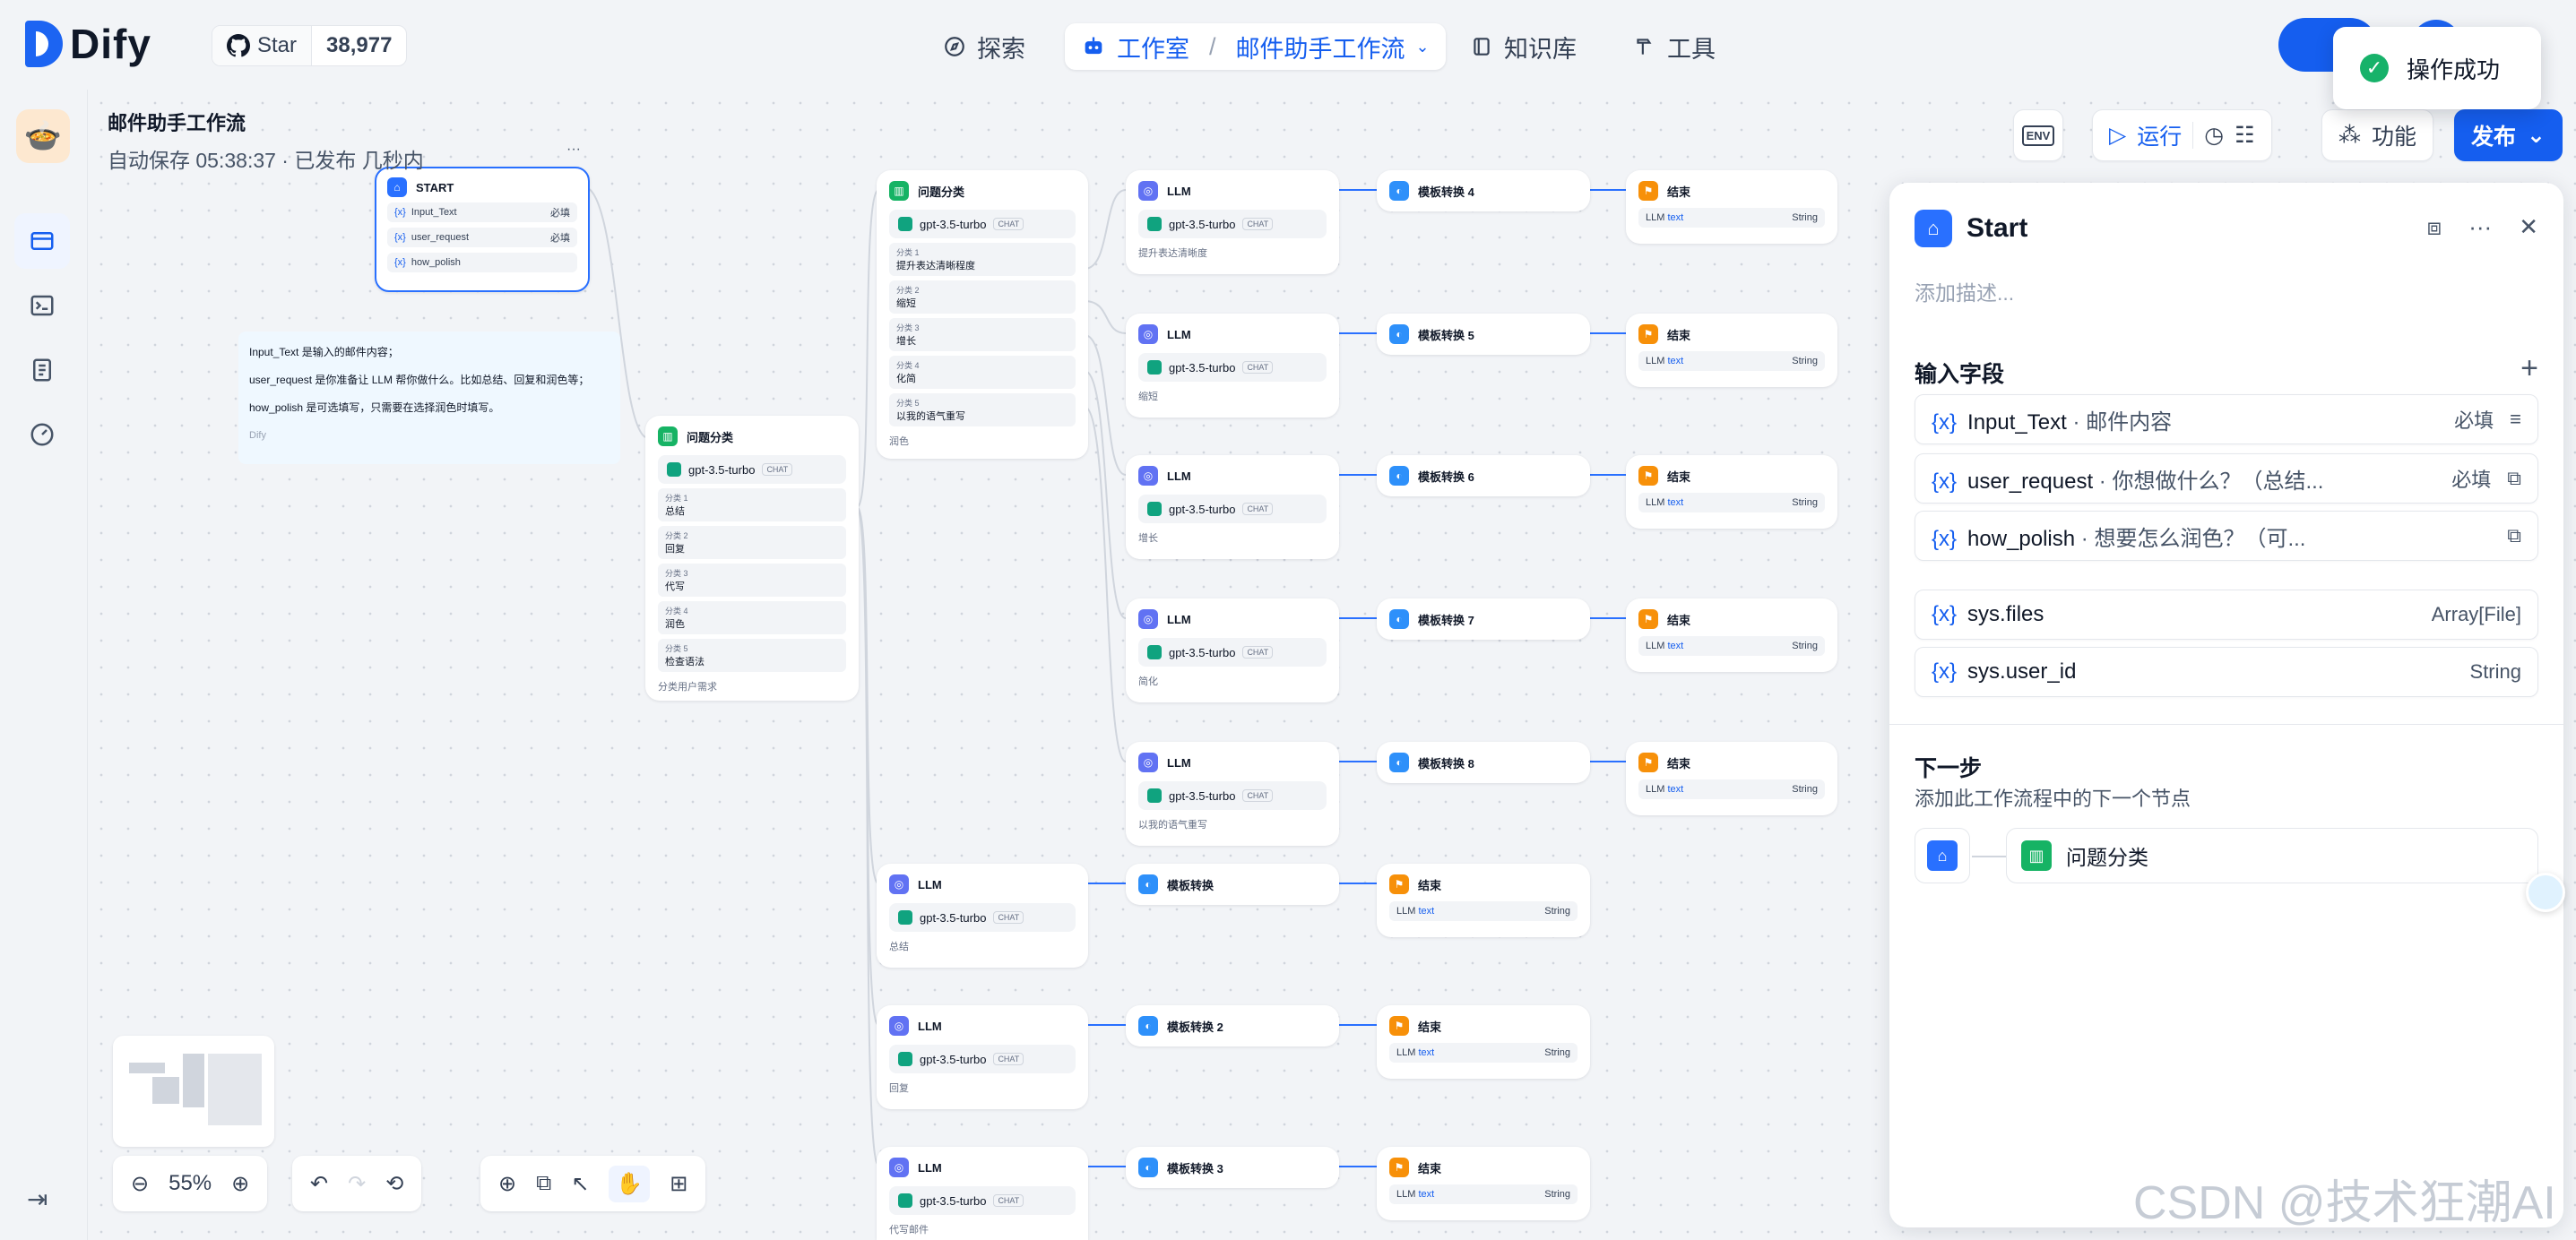 This screenshot has width=2576, height=1240. Describe the element at coordinates (899, 191) in the screenshot. I see `classifier-icon: ▥` at that location.